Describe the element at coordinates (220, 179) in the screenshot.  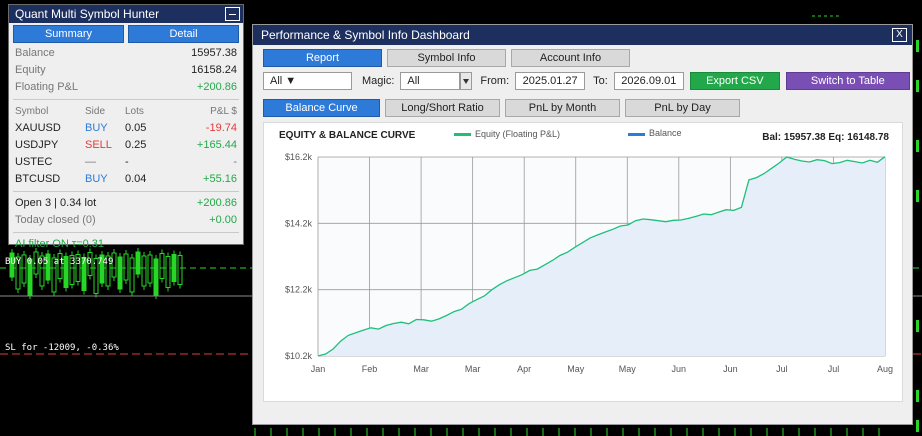
I see `row-pnl: +55.16` at that location.